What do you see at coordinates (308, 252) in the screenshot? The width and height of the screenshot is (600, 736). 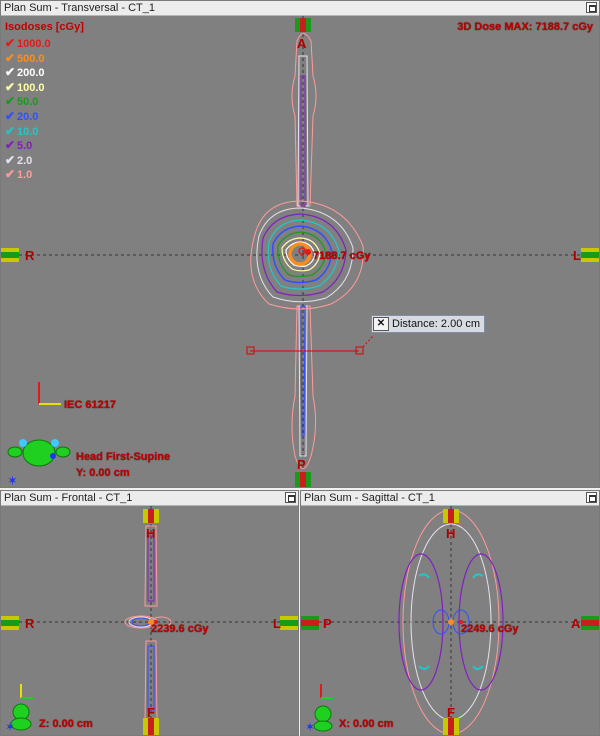 I see `dose-point-marker` at bounding box center [308, 252].